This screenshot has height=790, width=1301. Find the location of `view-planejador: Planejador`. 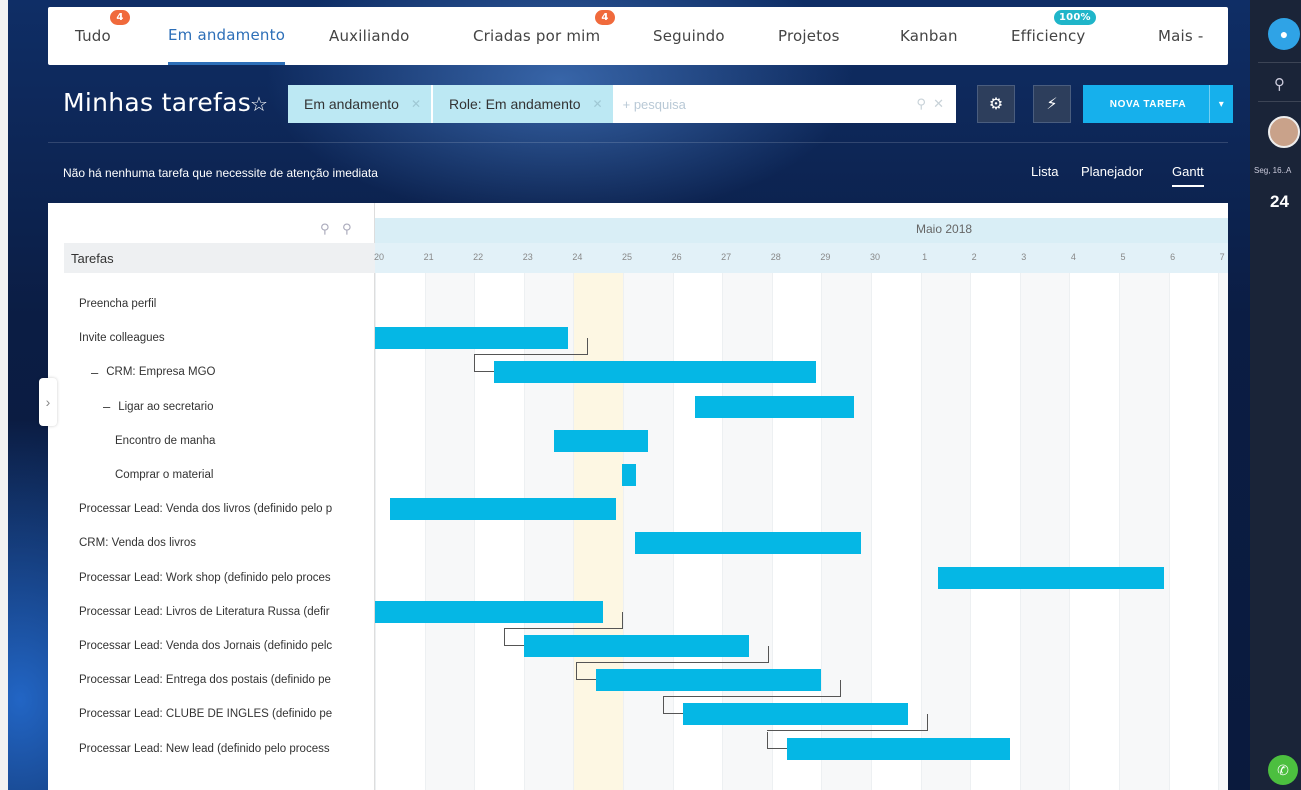

view-planejador: Planejador is located at coordinates (1112, 171).